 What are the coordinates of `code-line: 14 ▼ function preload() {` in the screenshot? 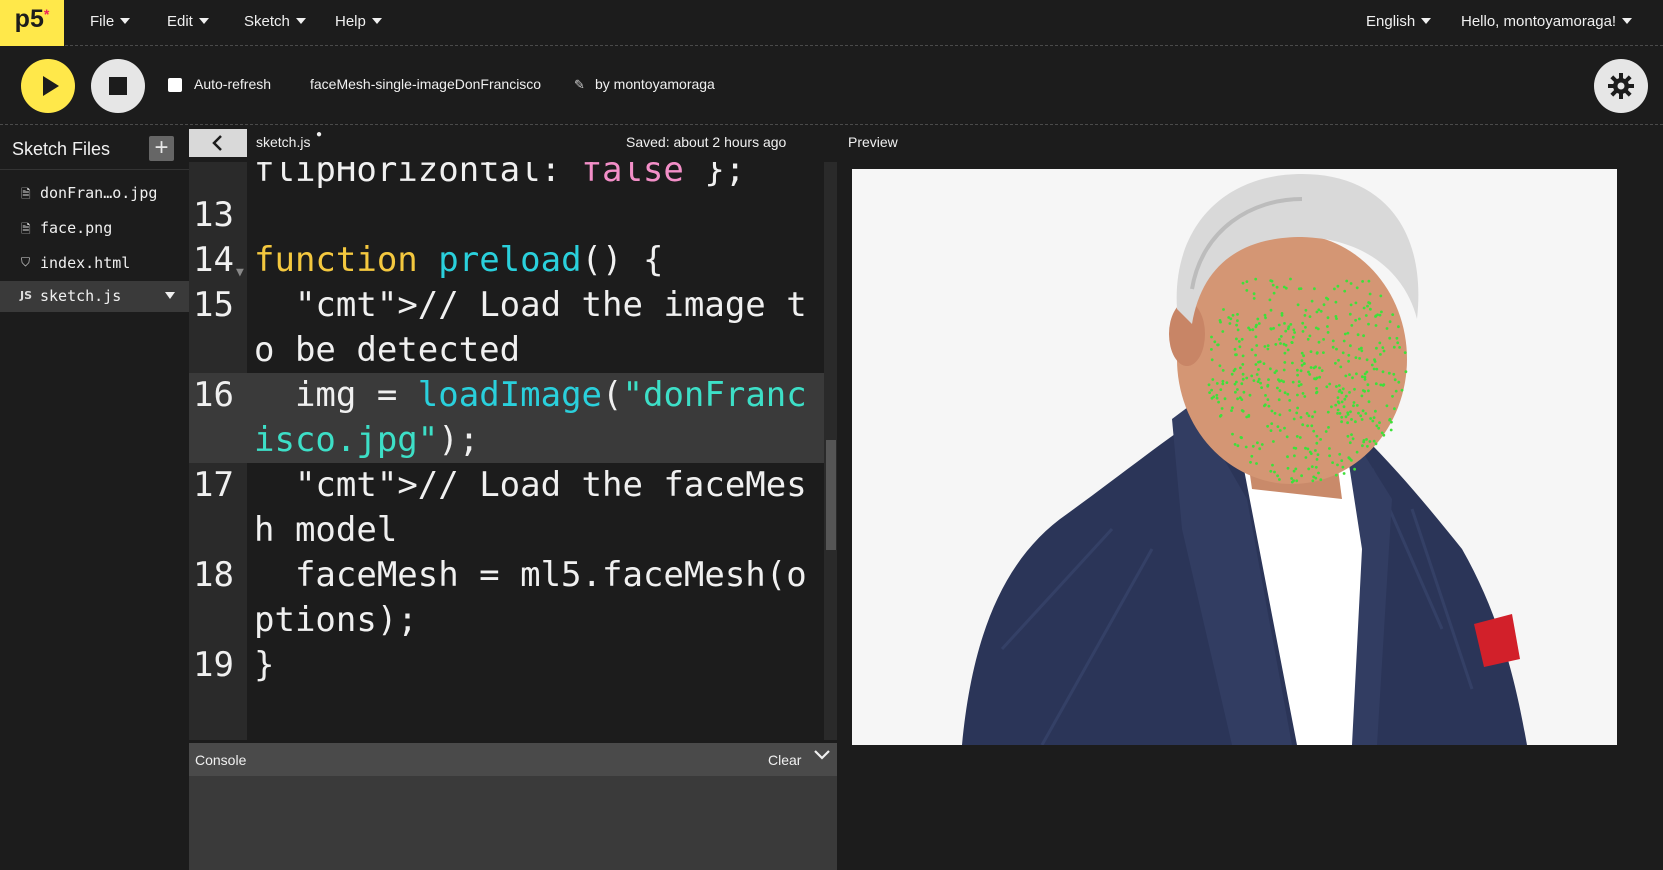 It's located at (513, 260).